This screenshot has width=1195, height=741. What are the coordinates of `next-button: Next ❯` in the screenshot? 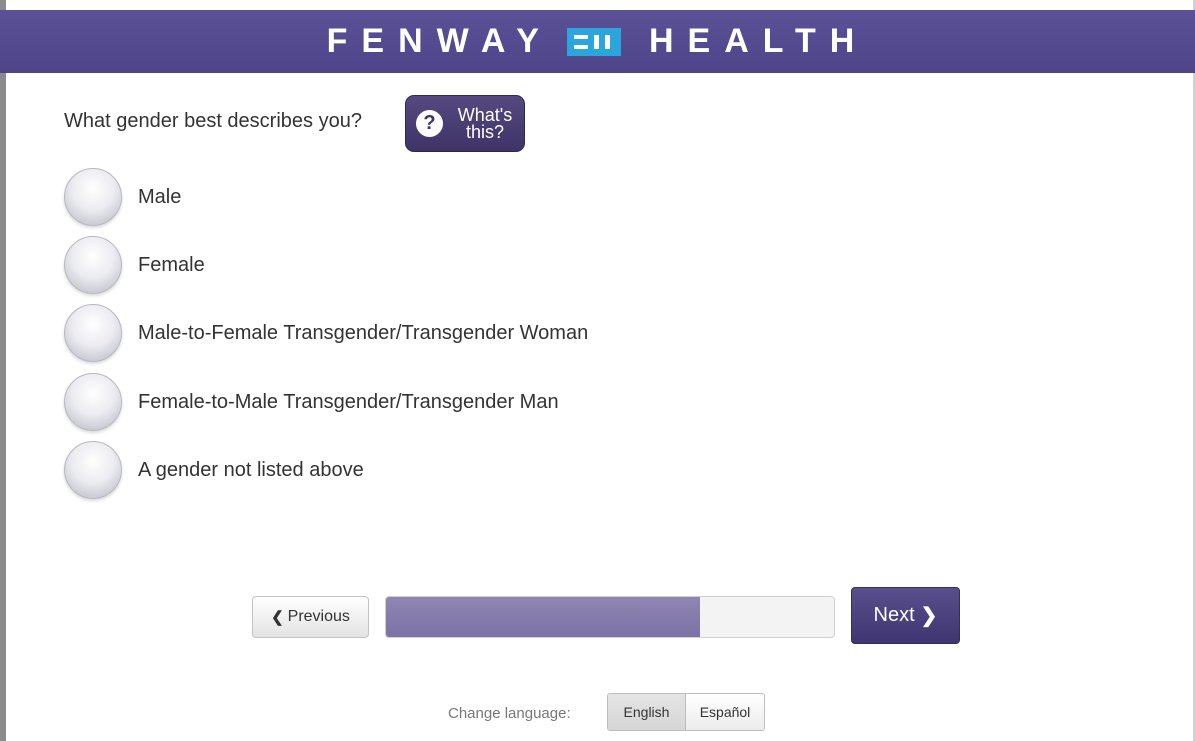 It's located at (905, 615).